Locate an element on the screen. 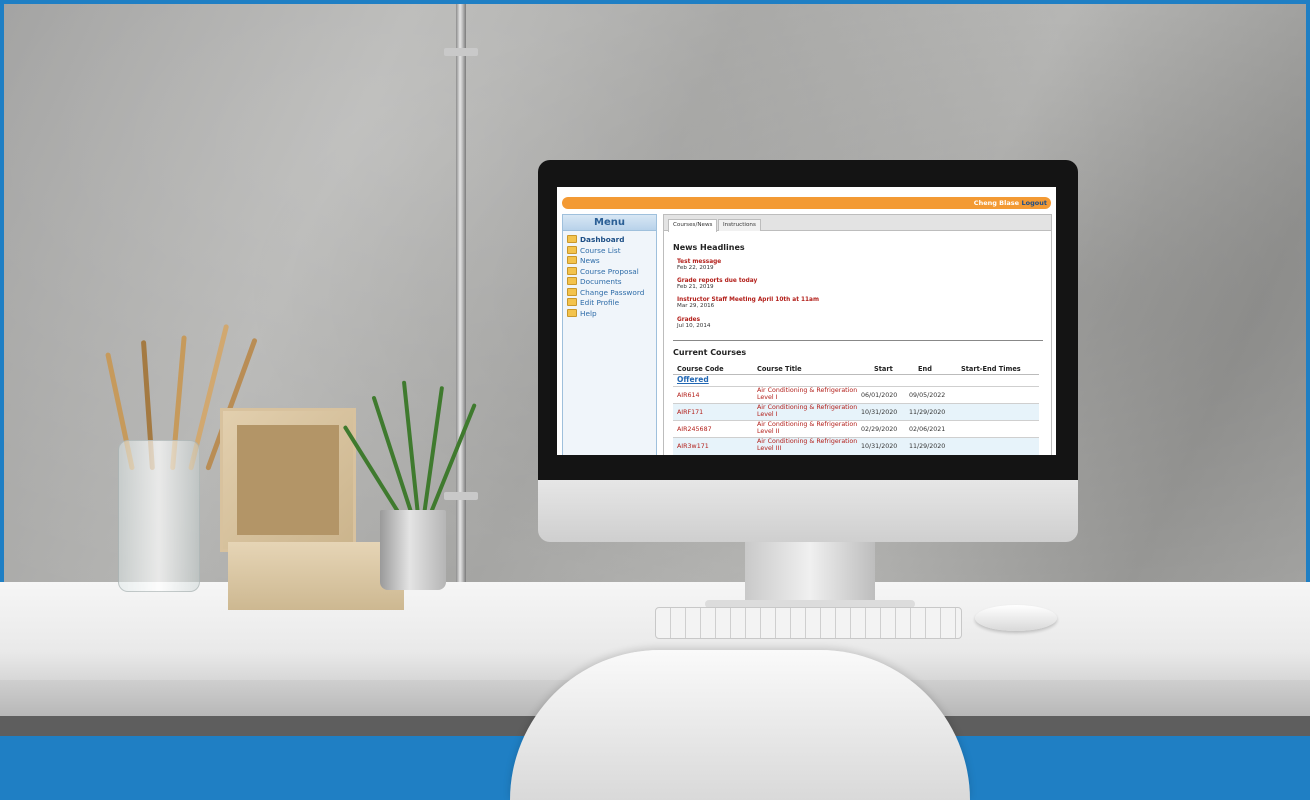  menu-item-edit-profile: Edit Profile is located at coordinates (611, 303).